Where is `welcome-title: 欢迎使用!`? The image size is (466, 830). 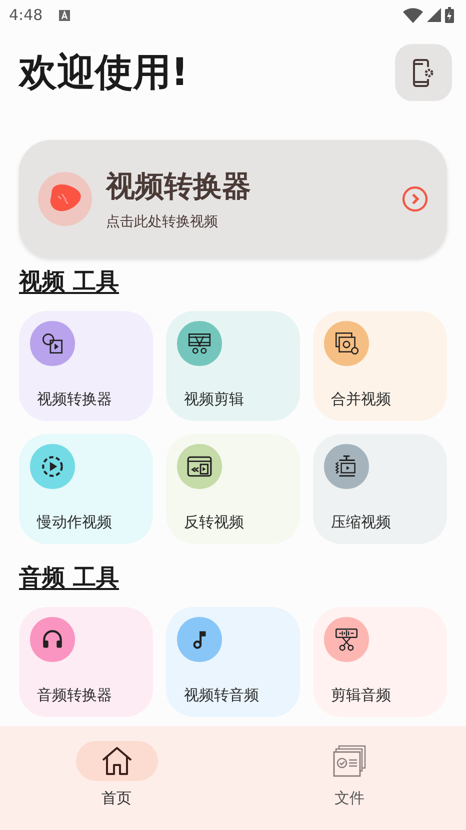 welcome-title: 欢迎使用! is located at coordinates (103, 72).